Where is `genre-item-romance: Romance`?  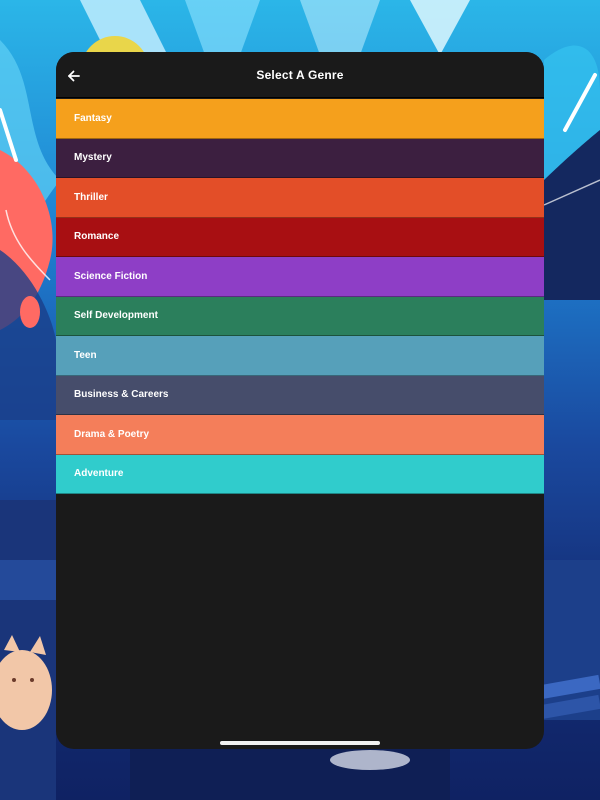
genre-item-romance: Romance is located at coordinates (300, 237).